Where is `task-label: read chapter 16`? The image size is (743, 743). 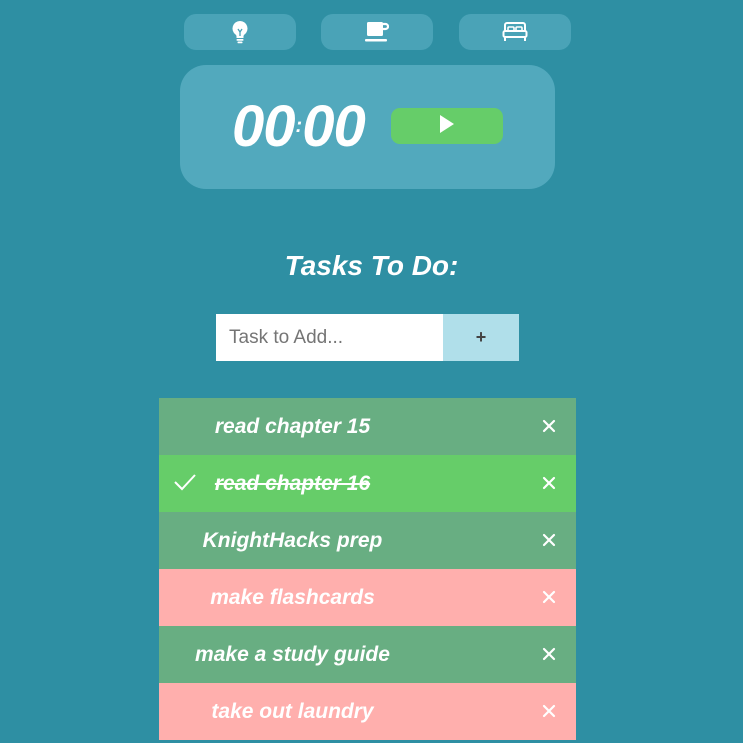
task-label: read chapter 16 is located at coordinates (292, 483).